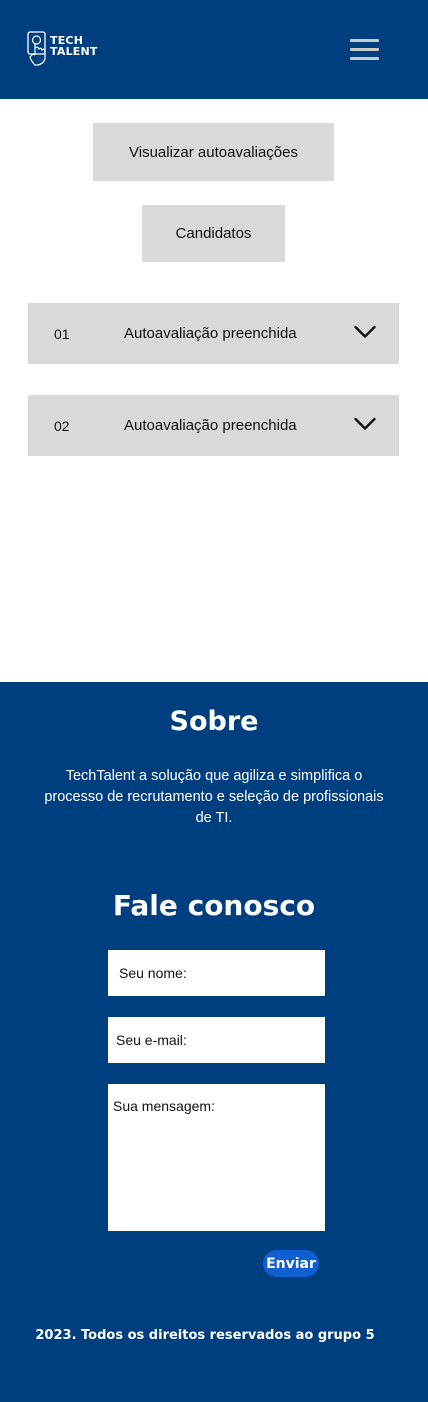 This screenshot has width=428, height=1402. What do you see at coordinates (213, 233) in the screenshot?
I see `candidates-button: Candidatos` at bounding box center [213, 233].